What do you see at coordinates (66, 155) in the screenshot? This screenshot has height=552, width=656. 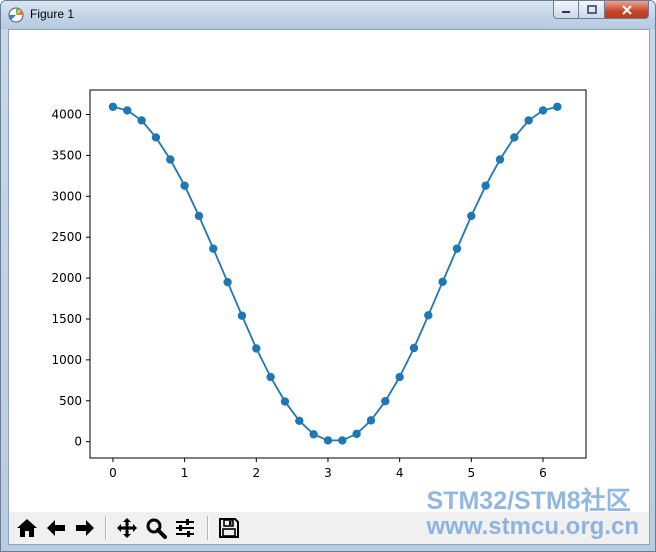 I see `y-tick-label: 3500` at bounding box center [66, 155].